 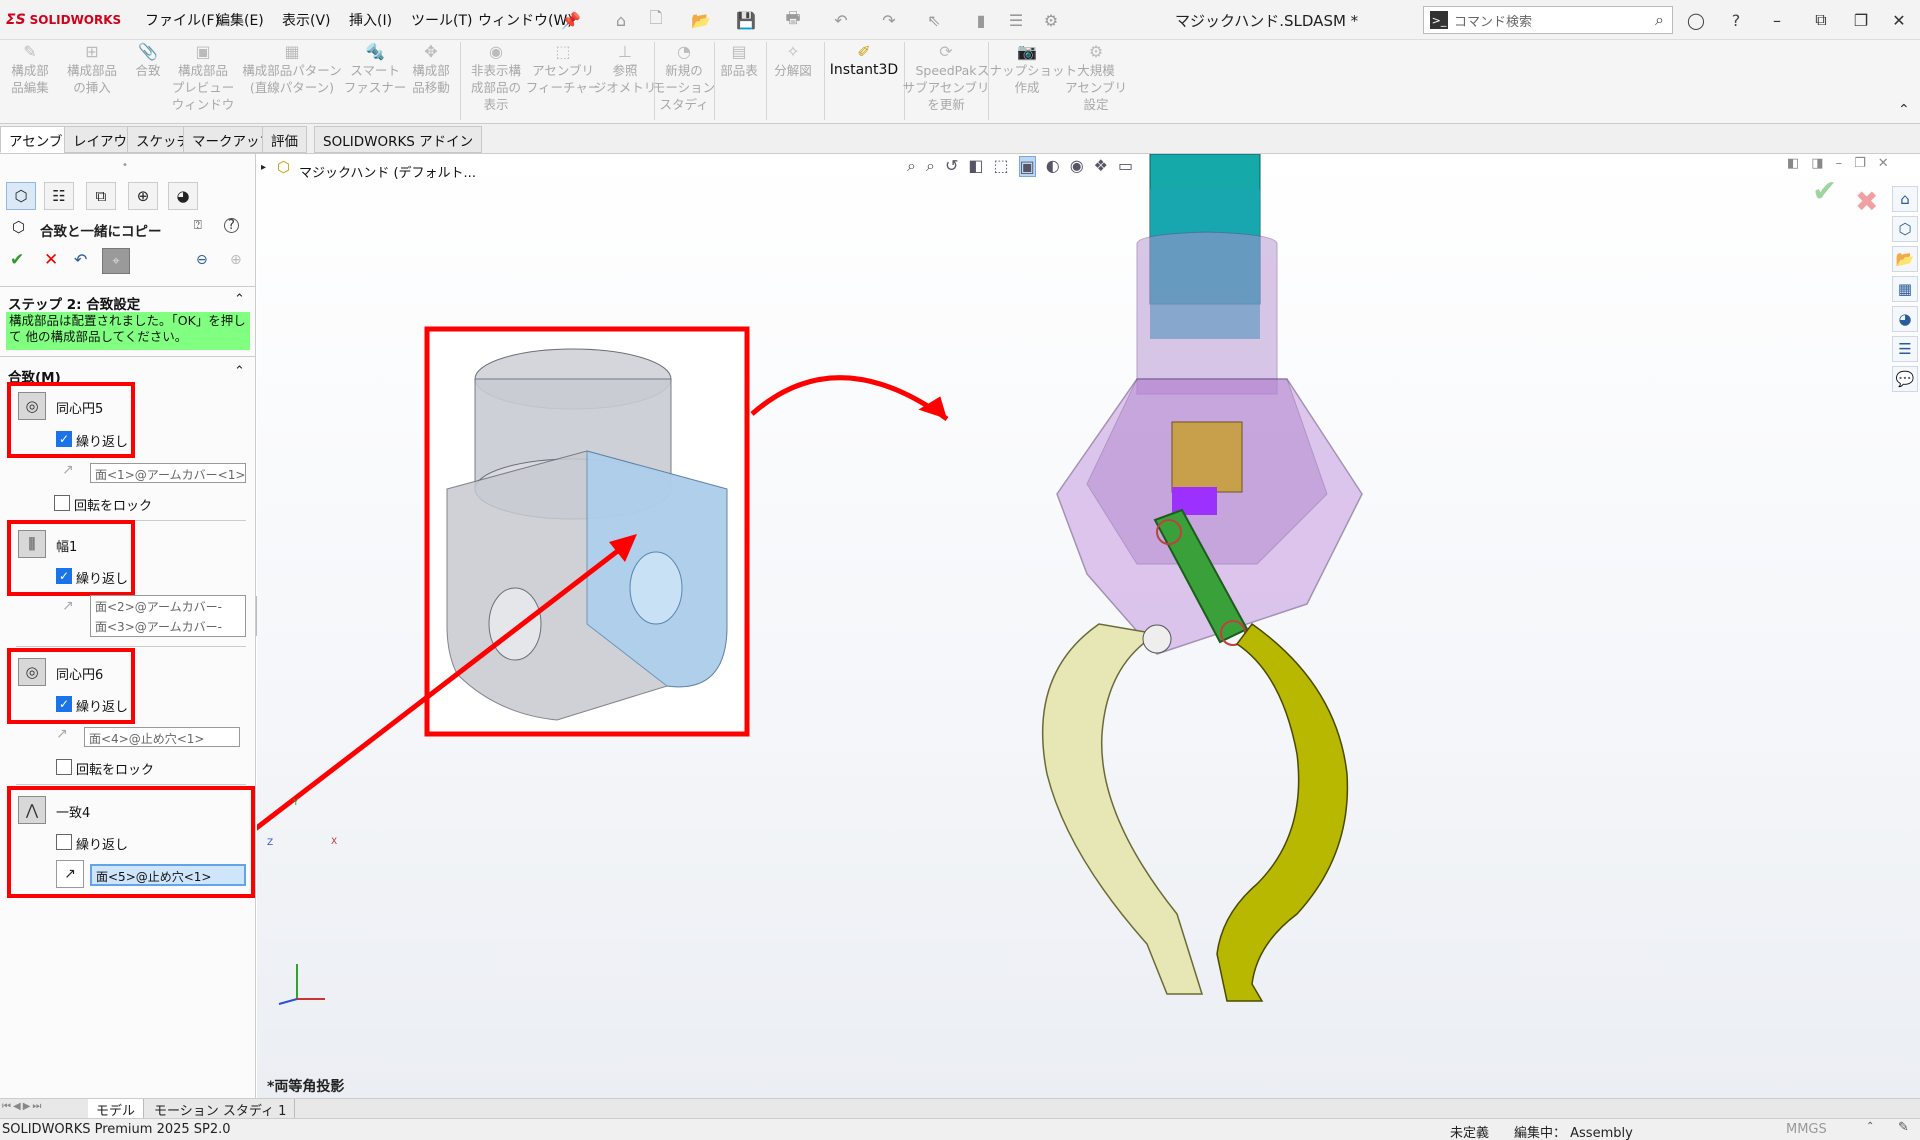 What do you see at coordinates (946, 77) in the screenshot?
I see `speedpak-update-button: ⟳ SpeedPak サブアセンブリ を更新` at bounding box center [946, 77].